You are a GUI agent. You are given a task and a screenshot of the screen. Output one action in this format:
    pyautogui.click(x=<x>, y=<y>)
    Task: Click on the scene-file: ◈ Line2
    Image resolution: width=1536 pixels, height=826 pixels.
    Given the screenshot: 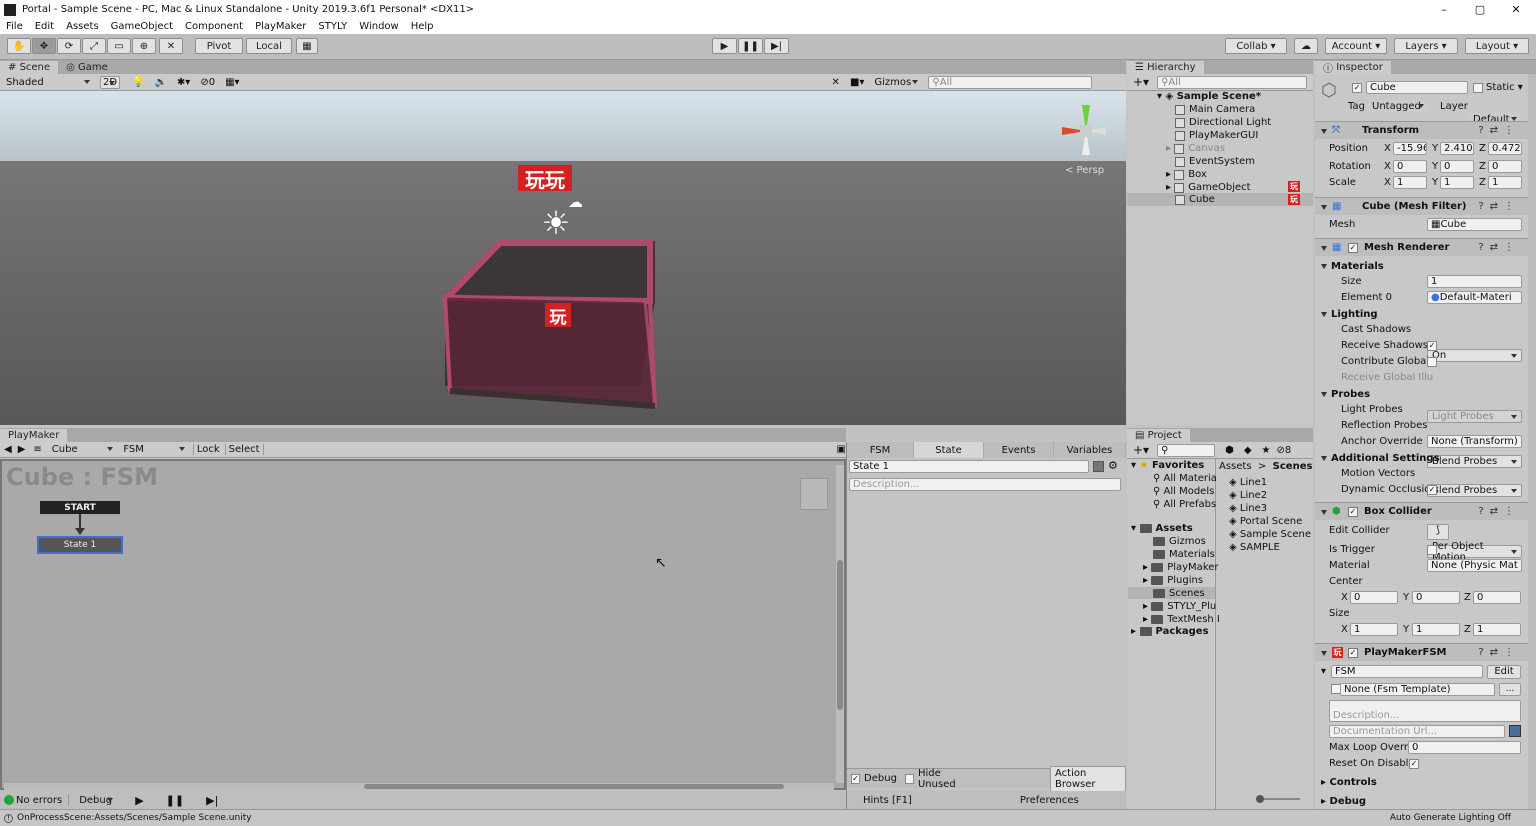 What is the action you would take?
    pyautogui.click(x=1248, y=495)
    